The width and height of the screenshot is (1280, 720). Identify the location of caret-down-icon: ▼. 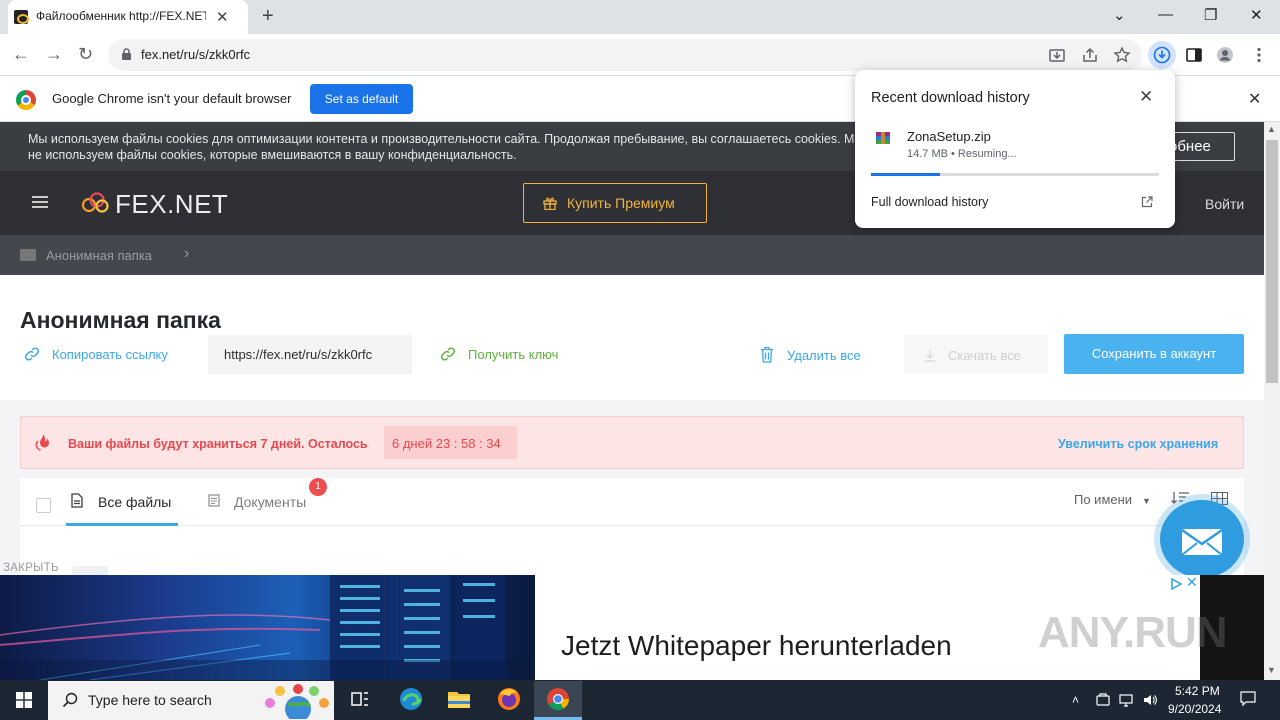
(1146, 501).